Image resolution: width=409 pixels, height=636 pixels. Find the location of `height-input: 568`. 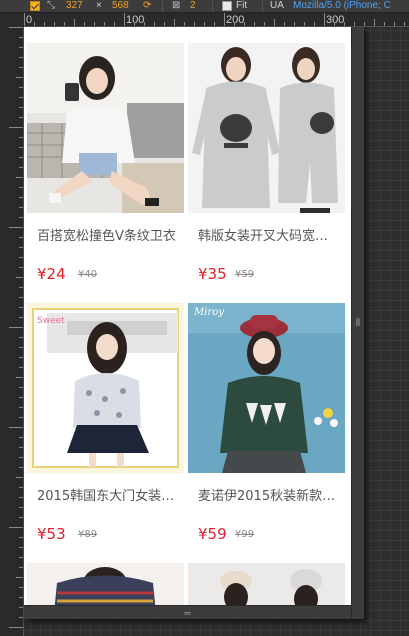

height-input: 568 is located at coordinates (120, 6).